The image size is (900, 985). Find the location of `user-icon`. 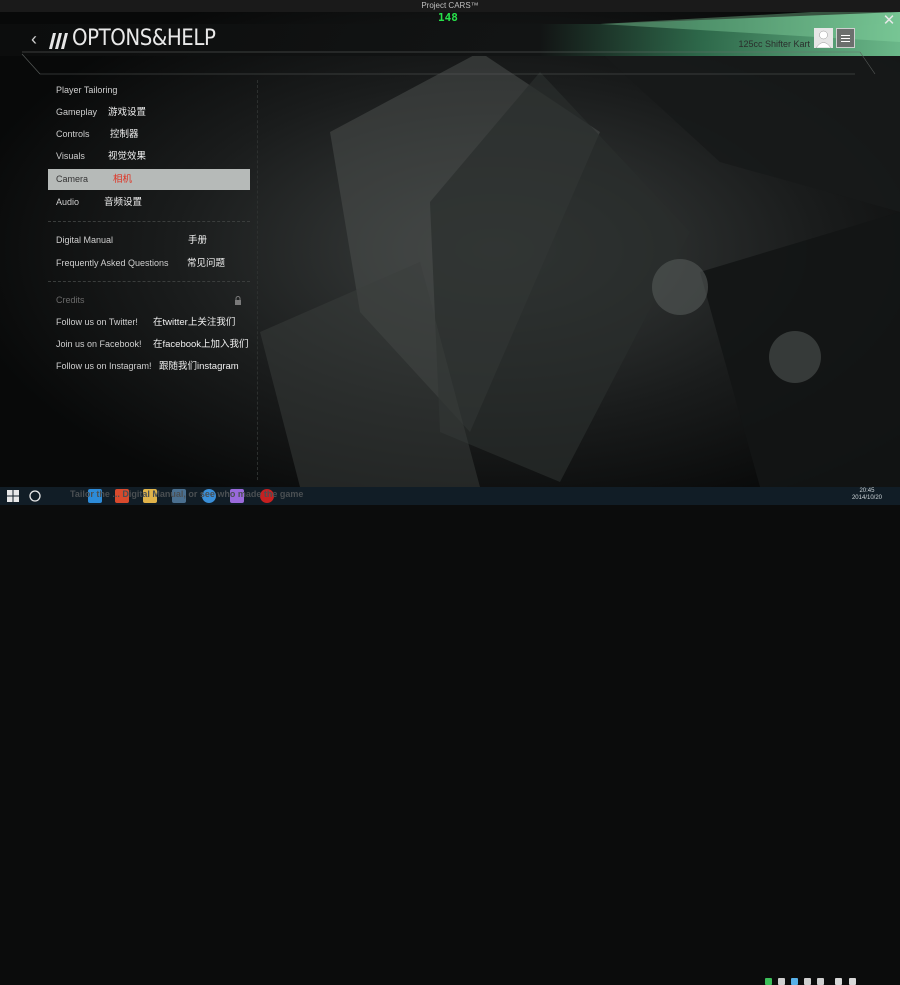

user-icon is located at coordinates (823, 39).